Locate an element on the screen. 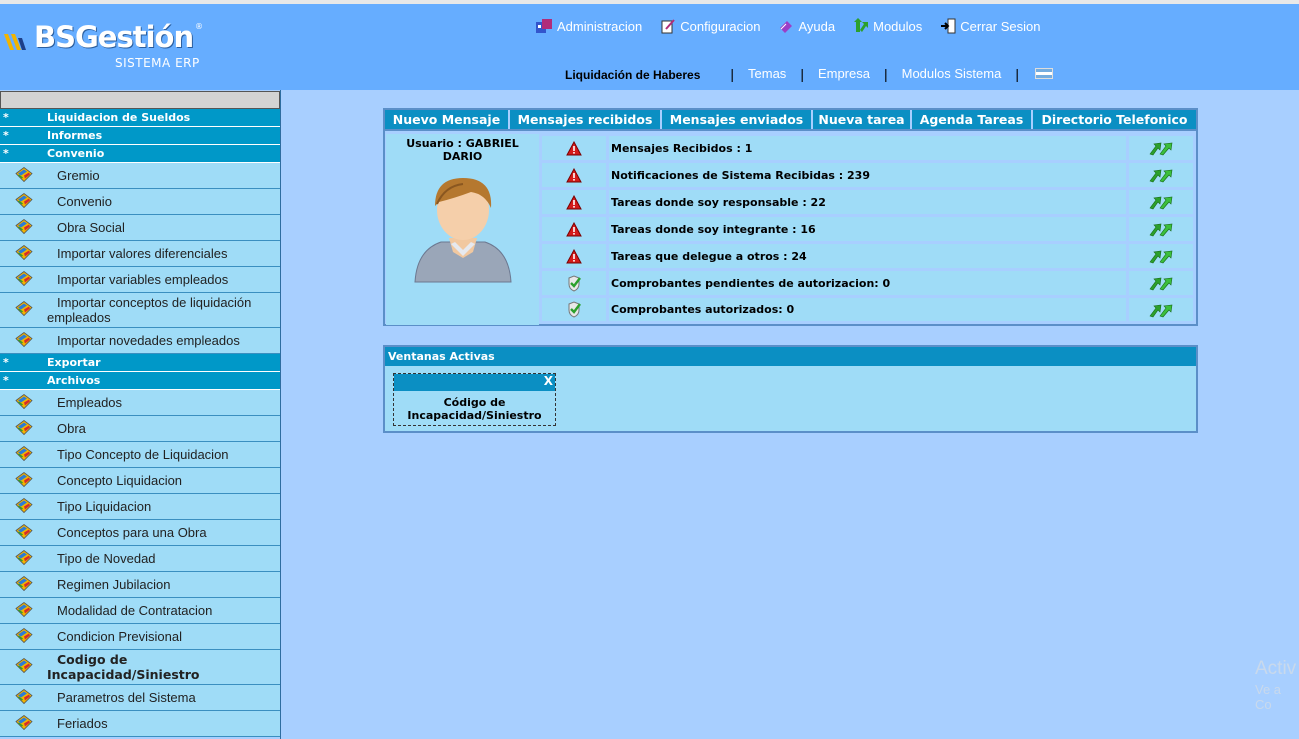  sidebar-item: Tipo Liquidacion is located at coordinates (140, 507).